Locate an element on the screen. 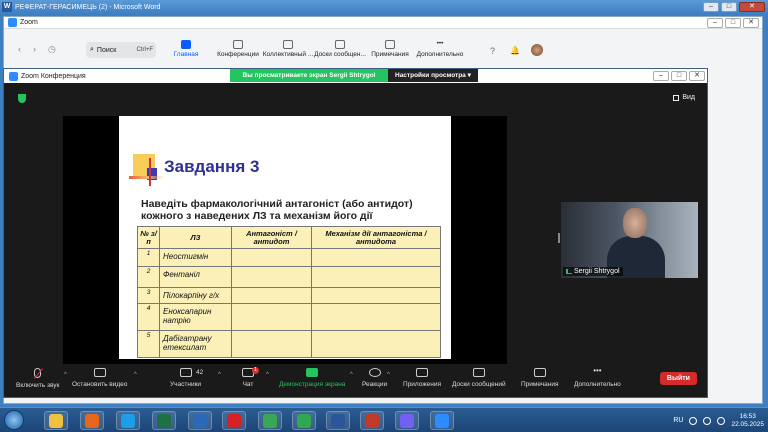 The width and height of the screenshot is (768, 432). apps-label: Приложения is located at coordinates (422, 384).